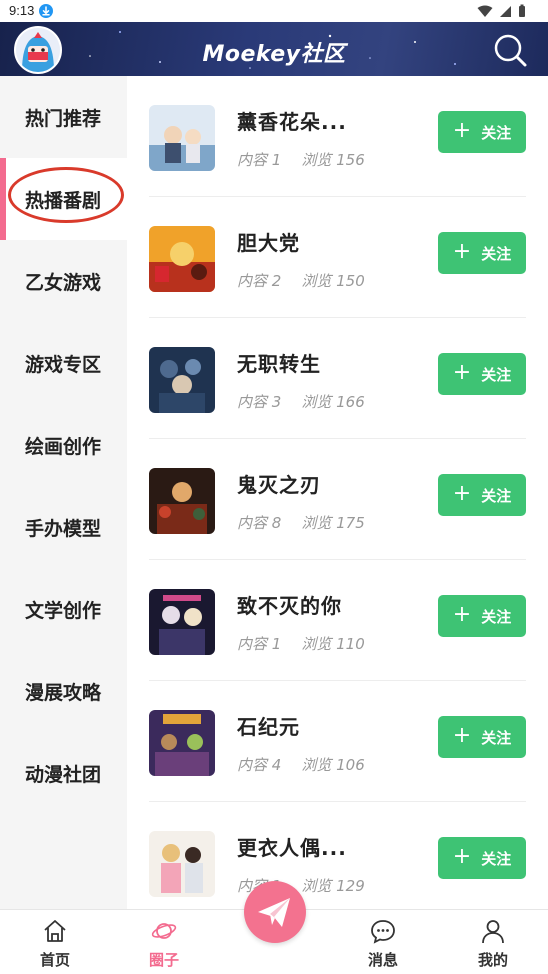 The width and height of the screenshot is (548, 974). I want to click on community-title: 致不灭的你, so click(289, 606).